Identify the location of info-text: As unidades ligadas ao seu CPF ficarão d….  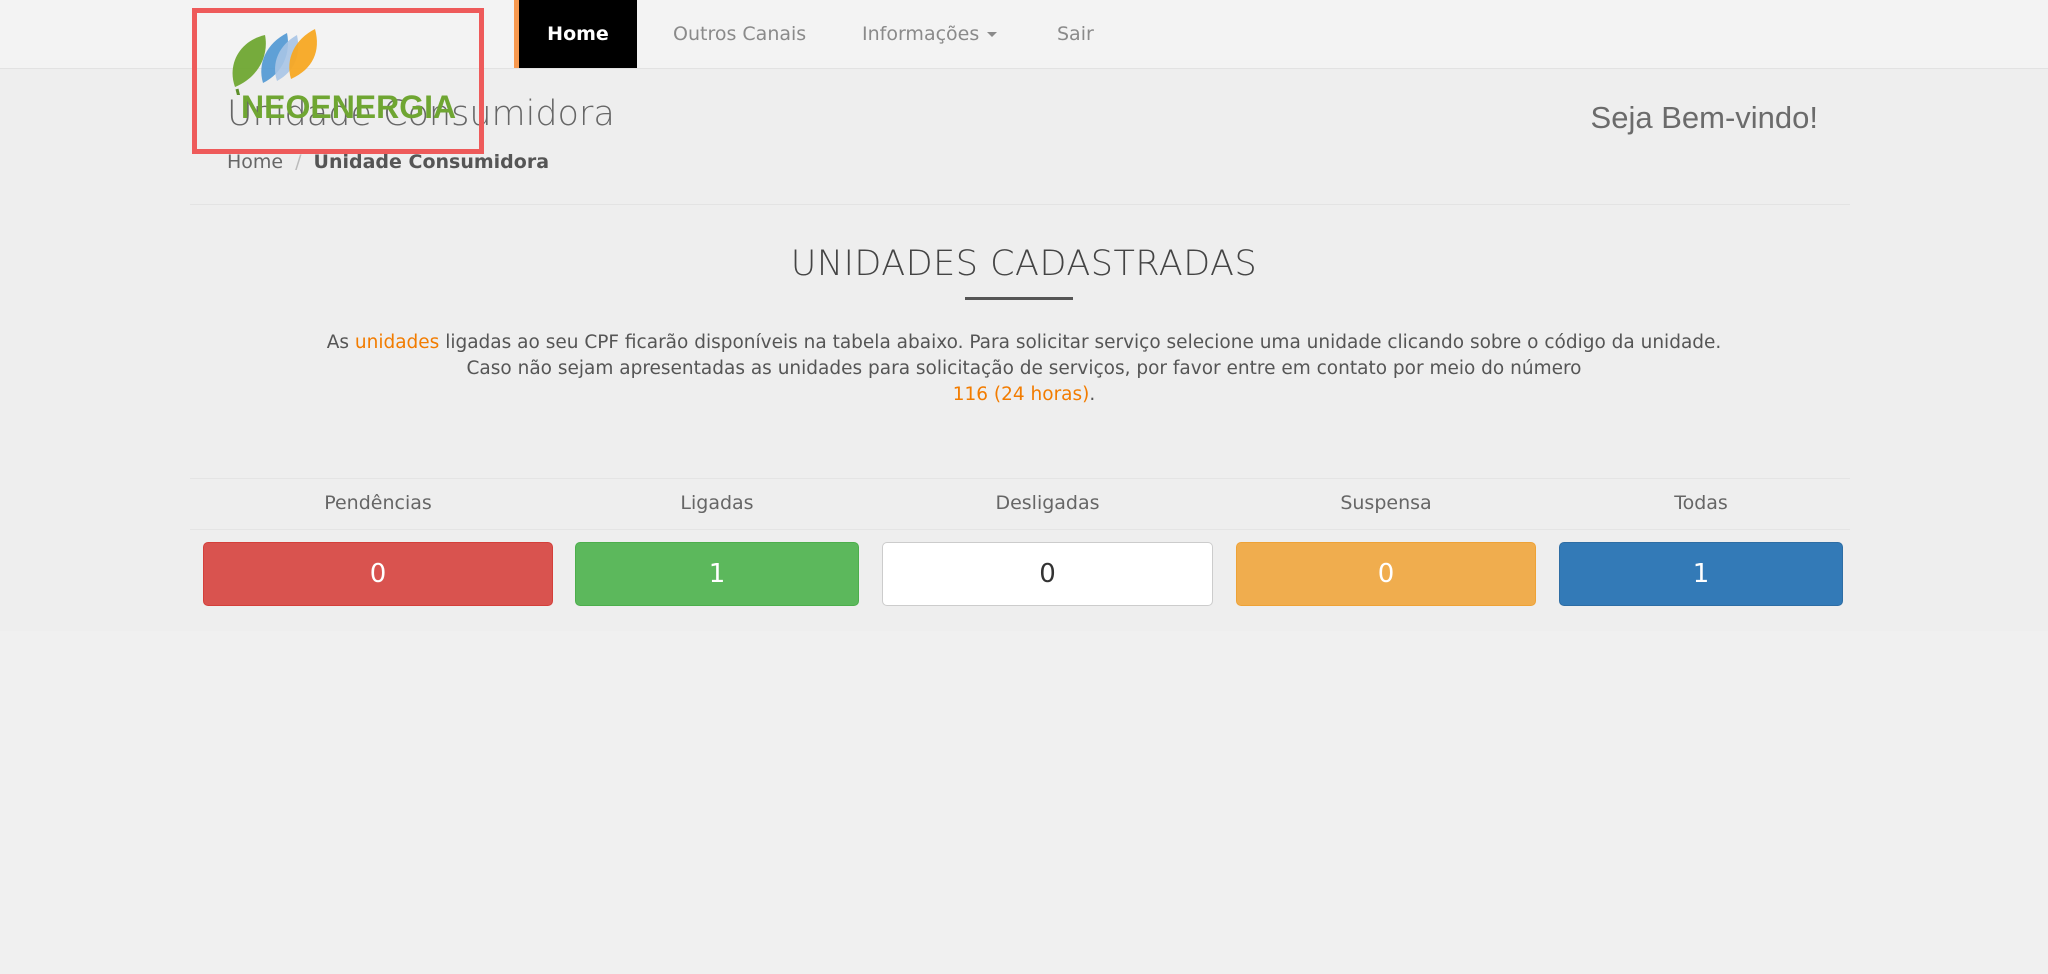
(1024, 369).